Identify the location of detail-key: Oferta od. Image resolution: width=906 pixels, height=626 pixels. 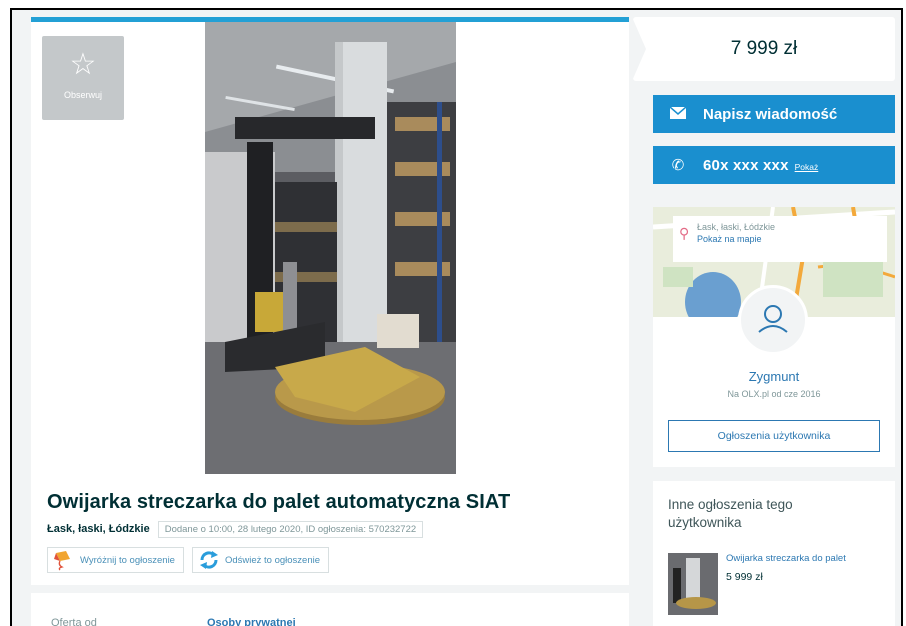
(74, 621).